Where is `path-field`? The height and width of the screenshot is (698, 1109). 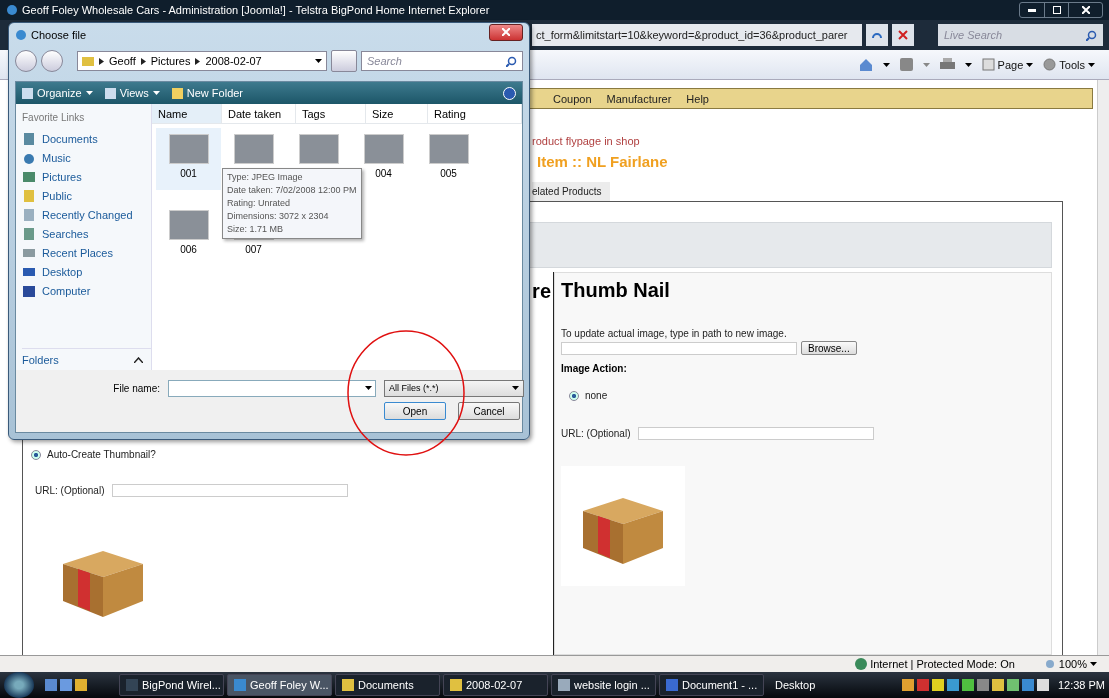
path-field is located at coordinates (679, 348).